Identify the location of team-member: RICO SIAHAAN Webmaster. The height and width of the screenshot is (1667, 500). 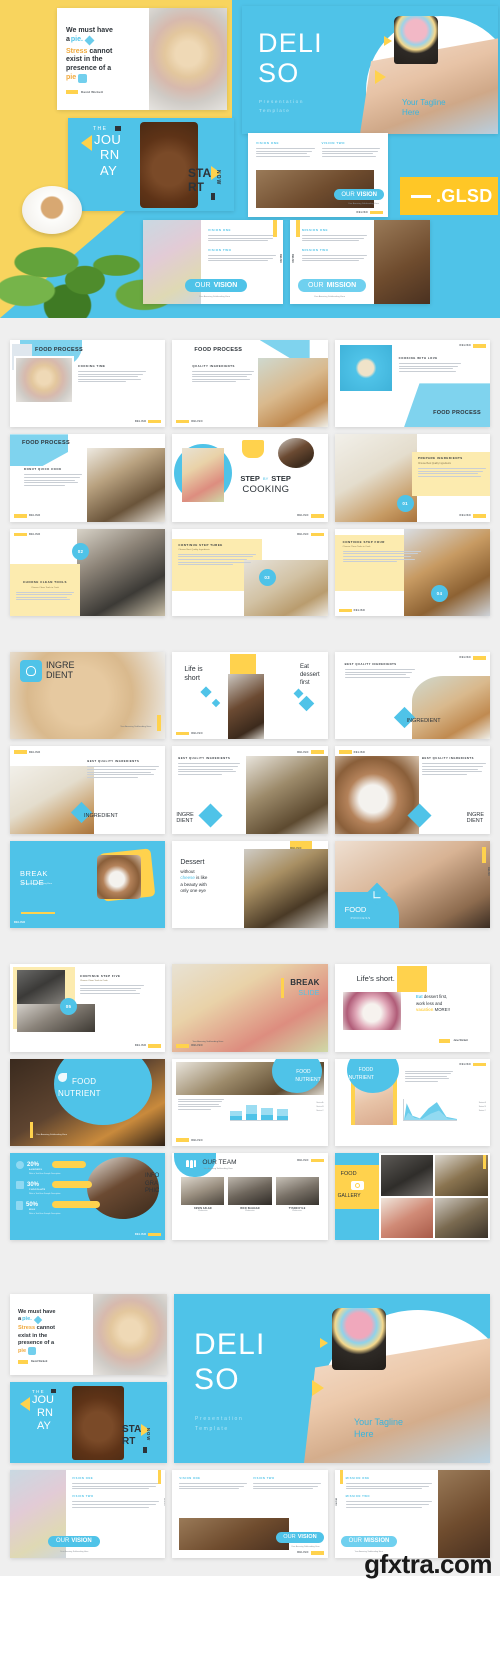
(250, 1194).